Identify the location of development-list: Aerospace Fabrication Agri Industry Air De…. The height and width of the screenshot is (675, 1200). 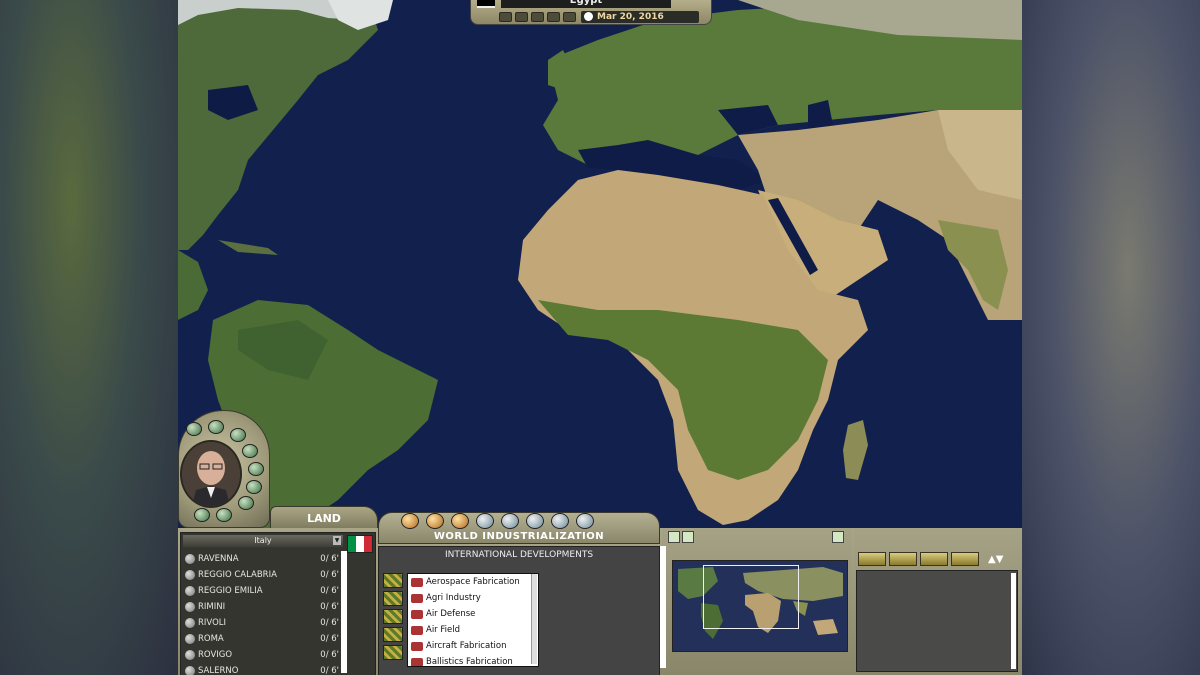
(473, 620).